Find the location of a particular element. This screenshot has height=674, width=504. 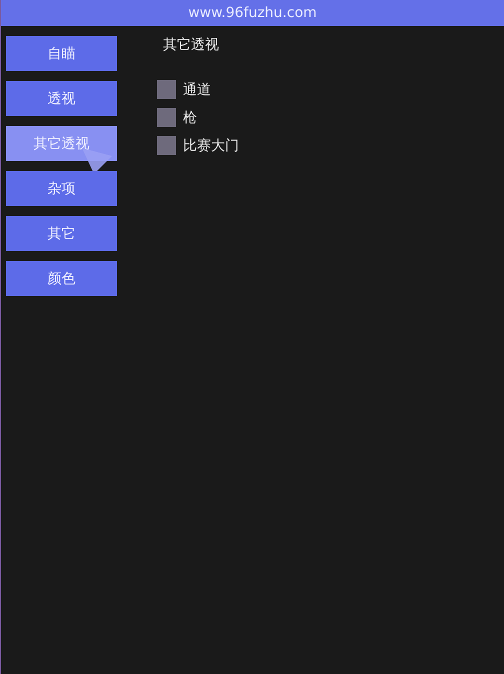

sidebar-tab: 自瞄 is located at coordinates (61, 53).